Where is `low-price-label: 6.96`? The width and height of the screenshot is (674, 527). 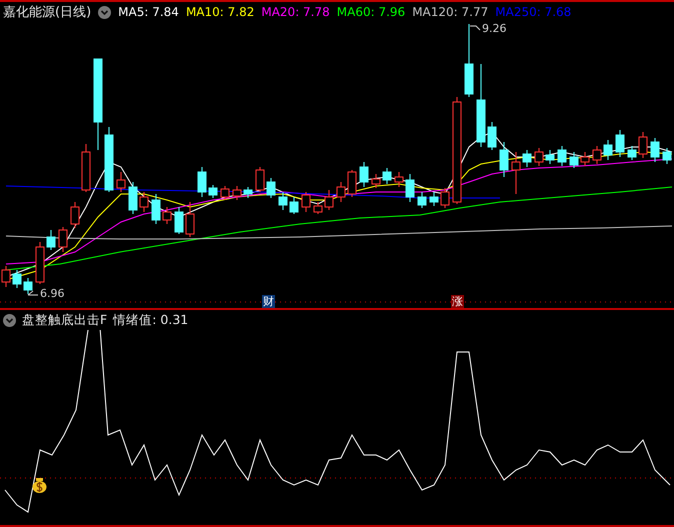 low-price-label: 6.96 is located at coordinates (52, 293).